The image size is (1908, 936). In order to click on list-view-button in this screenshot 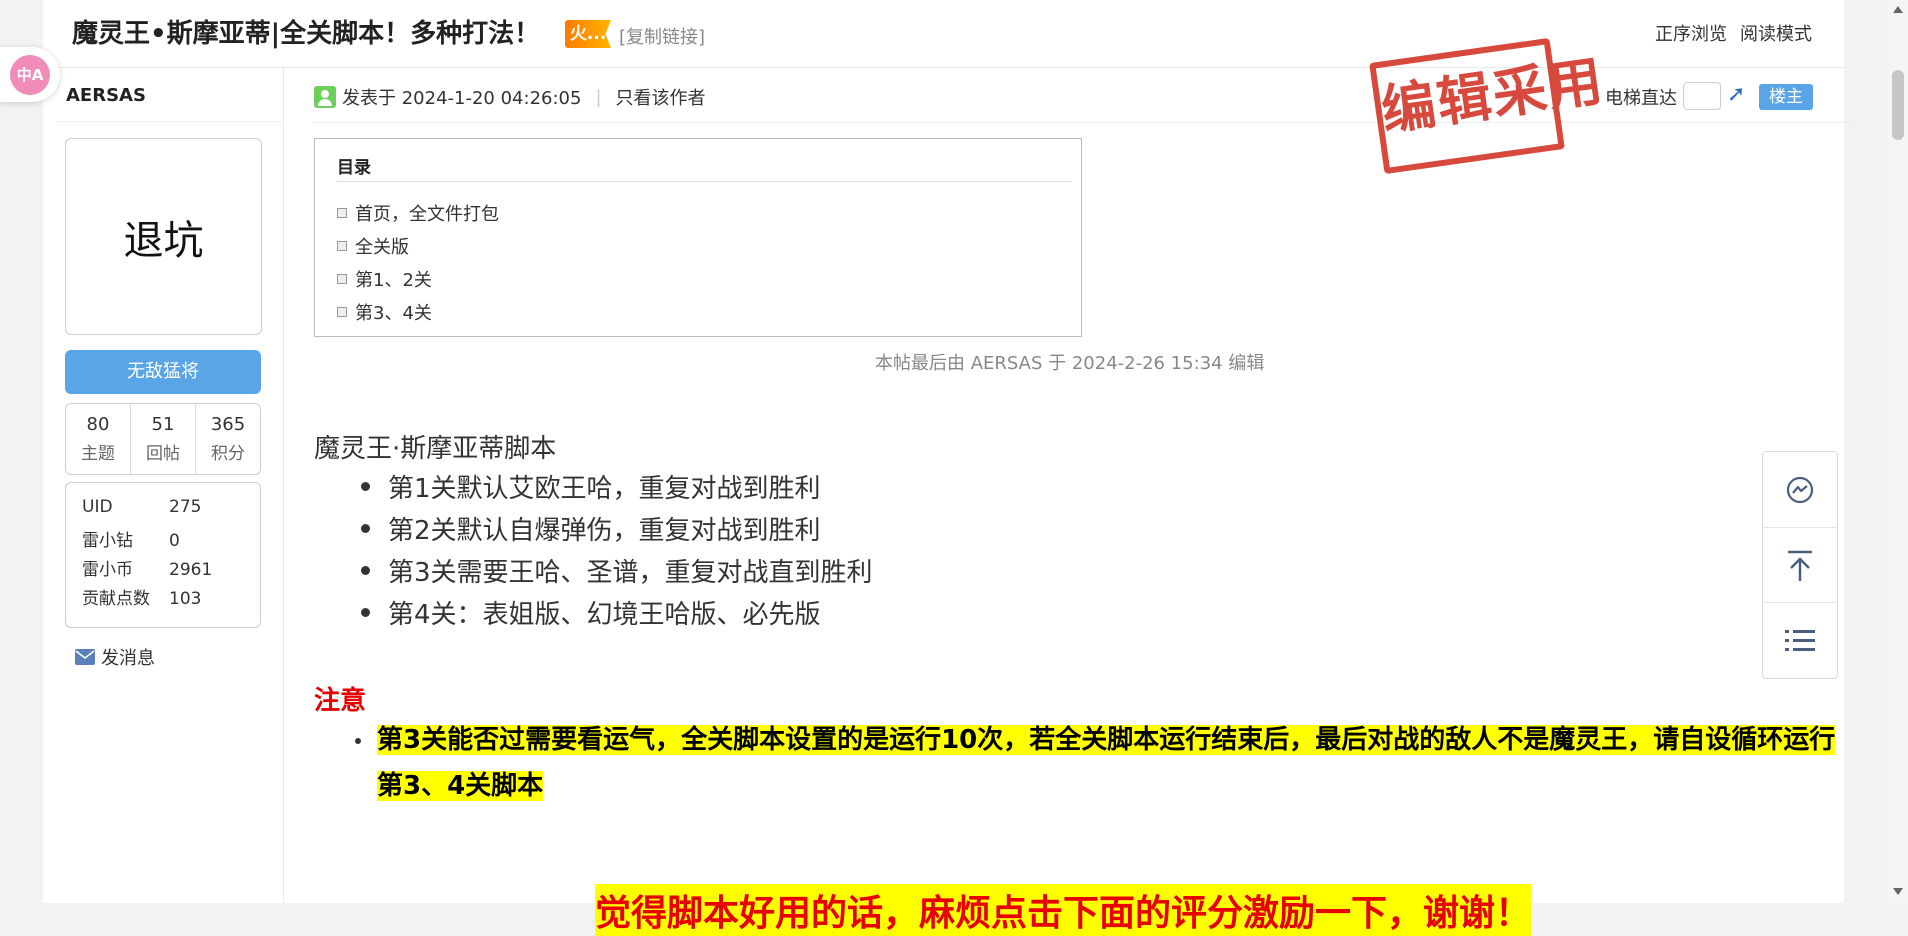, I will do `click(1800, 640)`.